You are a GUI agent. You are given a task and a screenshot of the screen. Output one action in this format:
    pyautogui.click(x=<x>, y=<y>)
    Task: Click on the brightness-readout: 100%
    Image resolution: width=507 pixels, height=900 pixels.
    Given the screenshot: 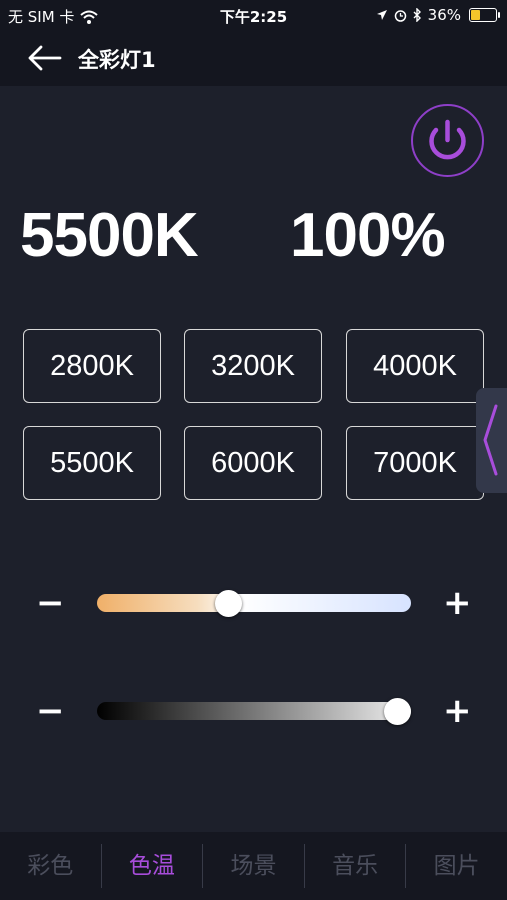 What is the action you would take?
    pyautogui.click(x=368, y=235)
    